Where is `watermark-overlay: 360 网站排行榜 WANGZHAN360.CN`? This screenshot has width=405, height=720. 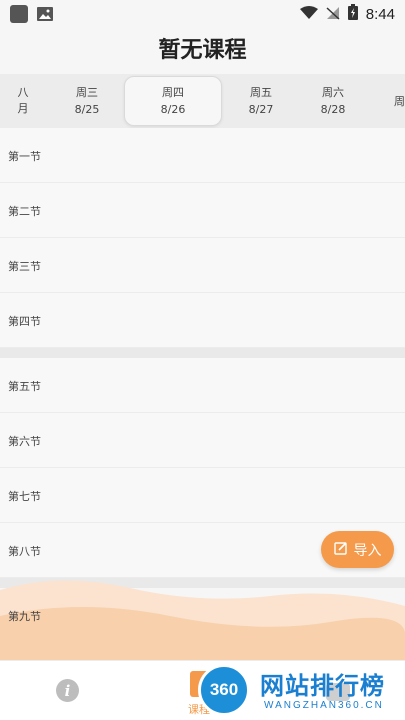 watermark-overlay: 360 网站排行榜 WANGZHAN360.CN is located at coordinates (301, 692).